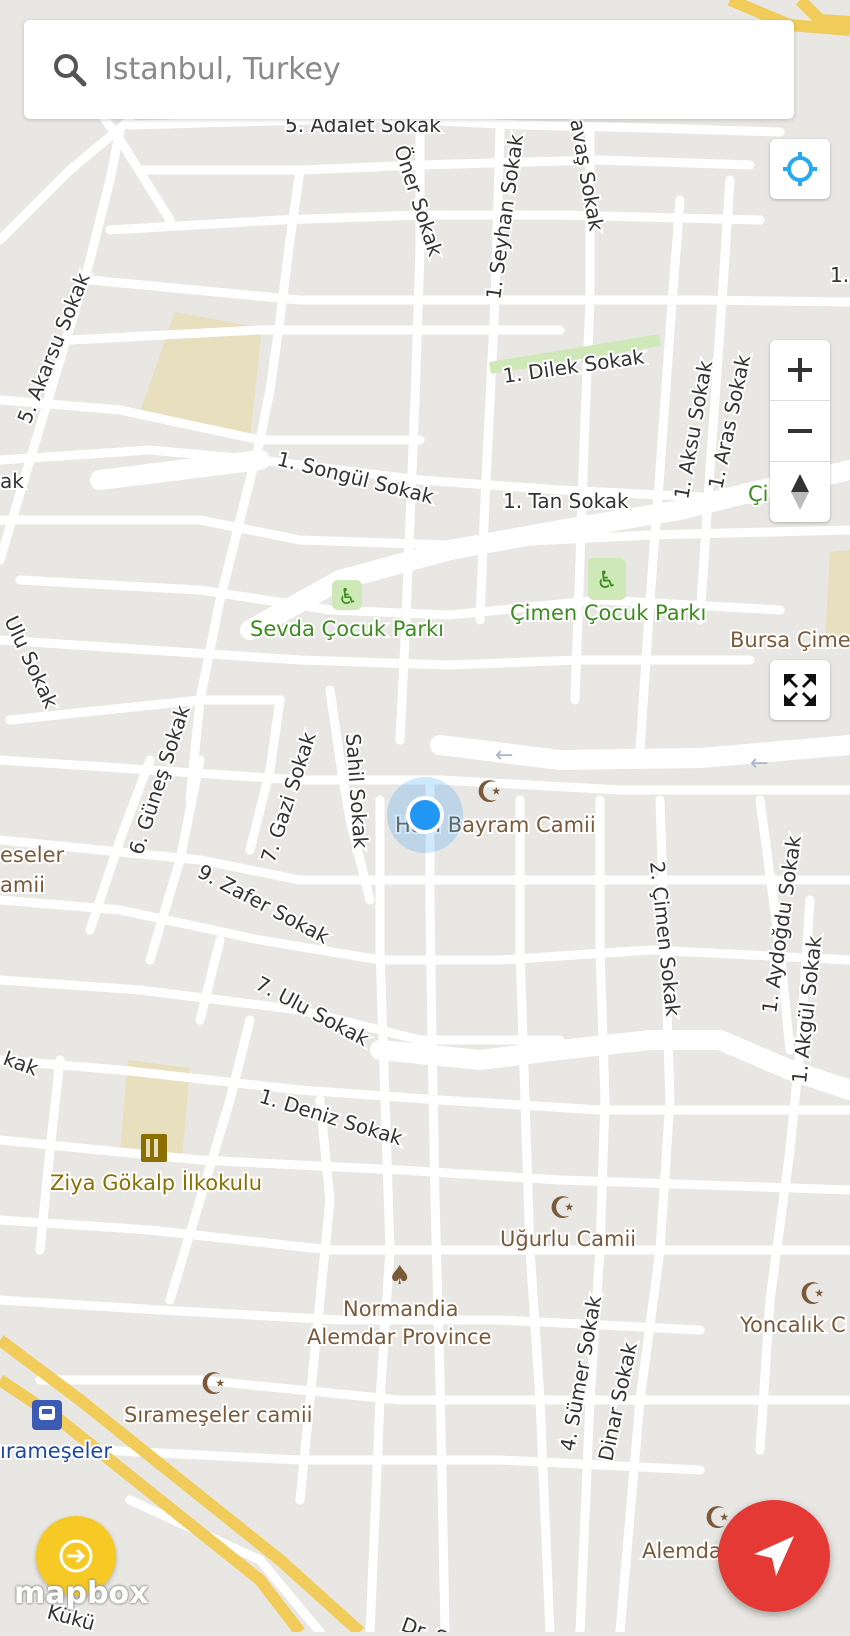 The image size is (850, 1636). I want to click on poi-label: Bursa Çime, so click(790, 640).